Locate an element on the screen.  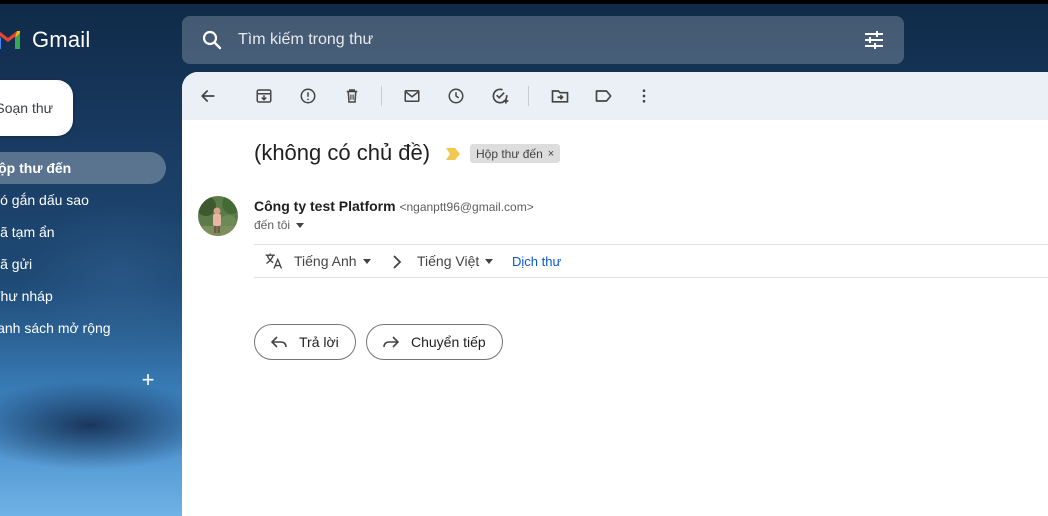
reply-label: Trả lời is located at coordinates (319, 342).